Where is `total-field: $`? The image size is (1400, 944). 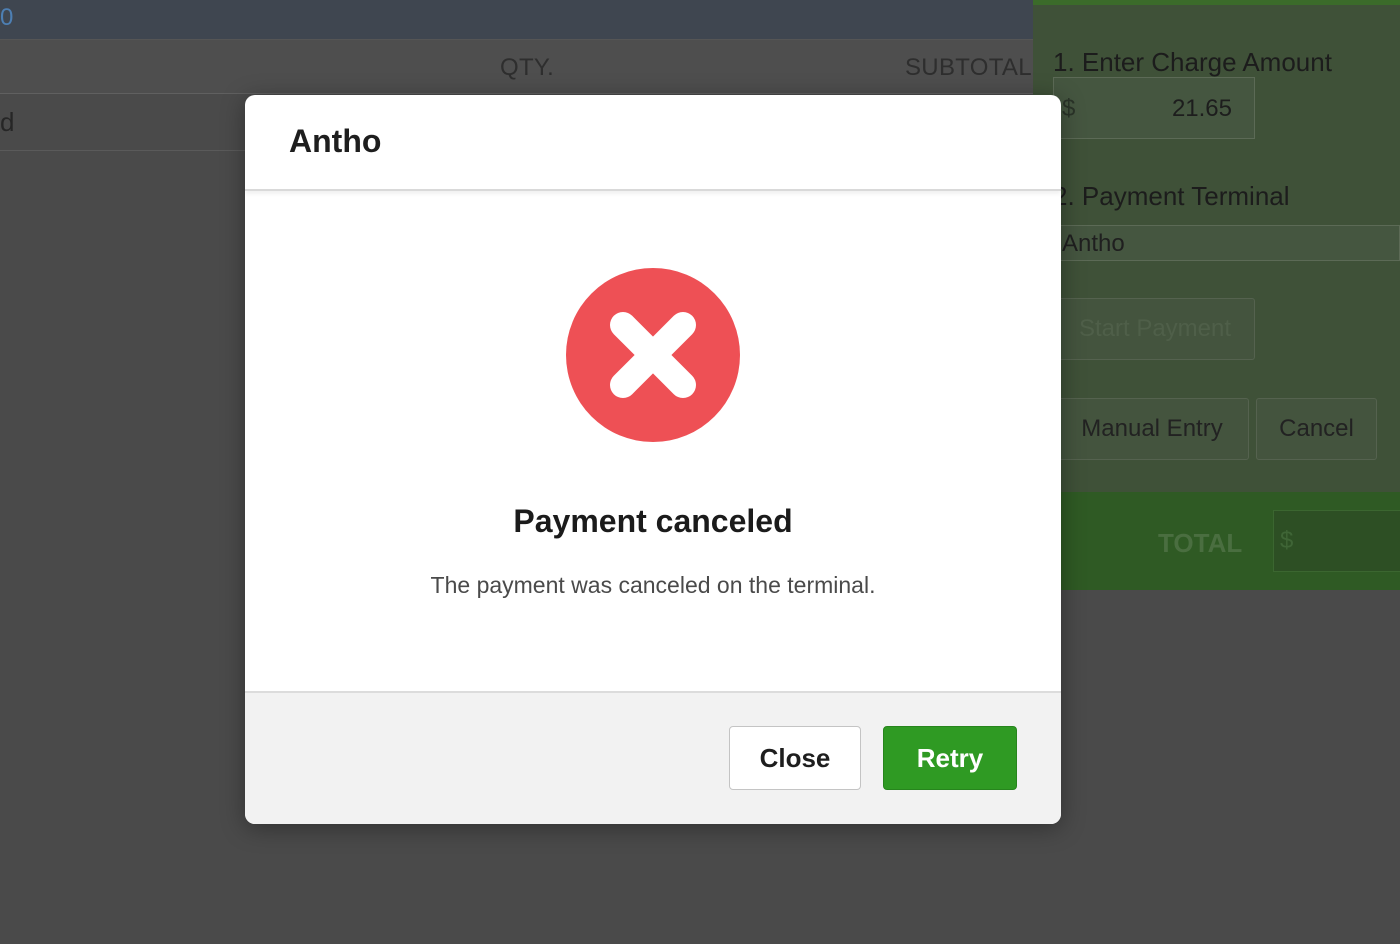 total-field: $ is located at coordinates (1336, 541).